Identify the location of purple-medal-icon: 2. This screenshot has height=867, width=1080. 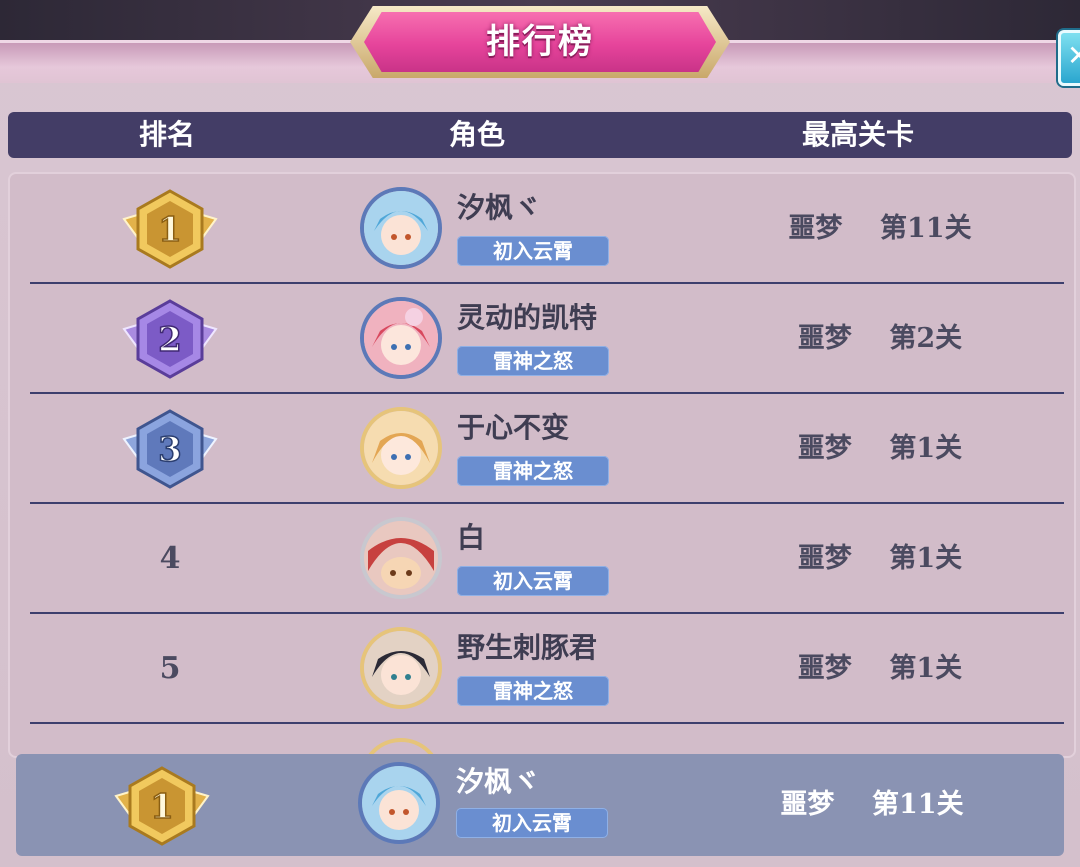
(170, 339).